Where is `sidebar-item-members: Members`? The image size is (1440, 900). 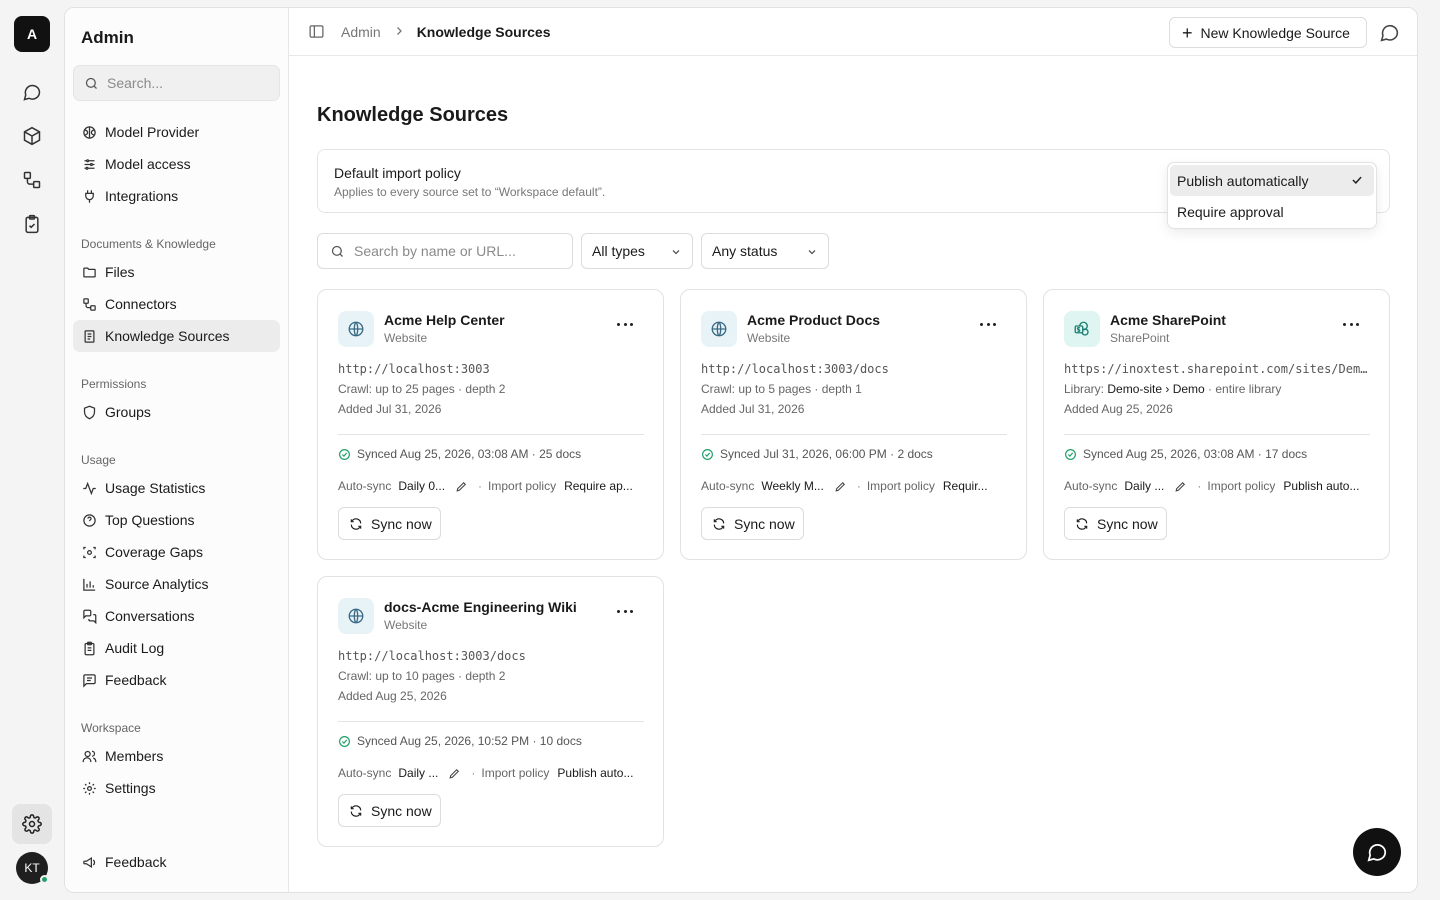
sidebar-item-members: Members is located at coordinates (176, 756).